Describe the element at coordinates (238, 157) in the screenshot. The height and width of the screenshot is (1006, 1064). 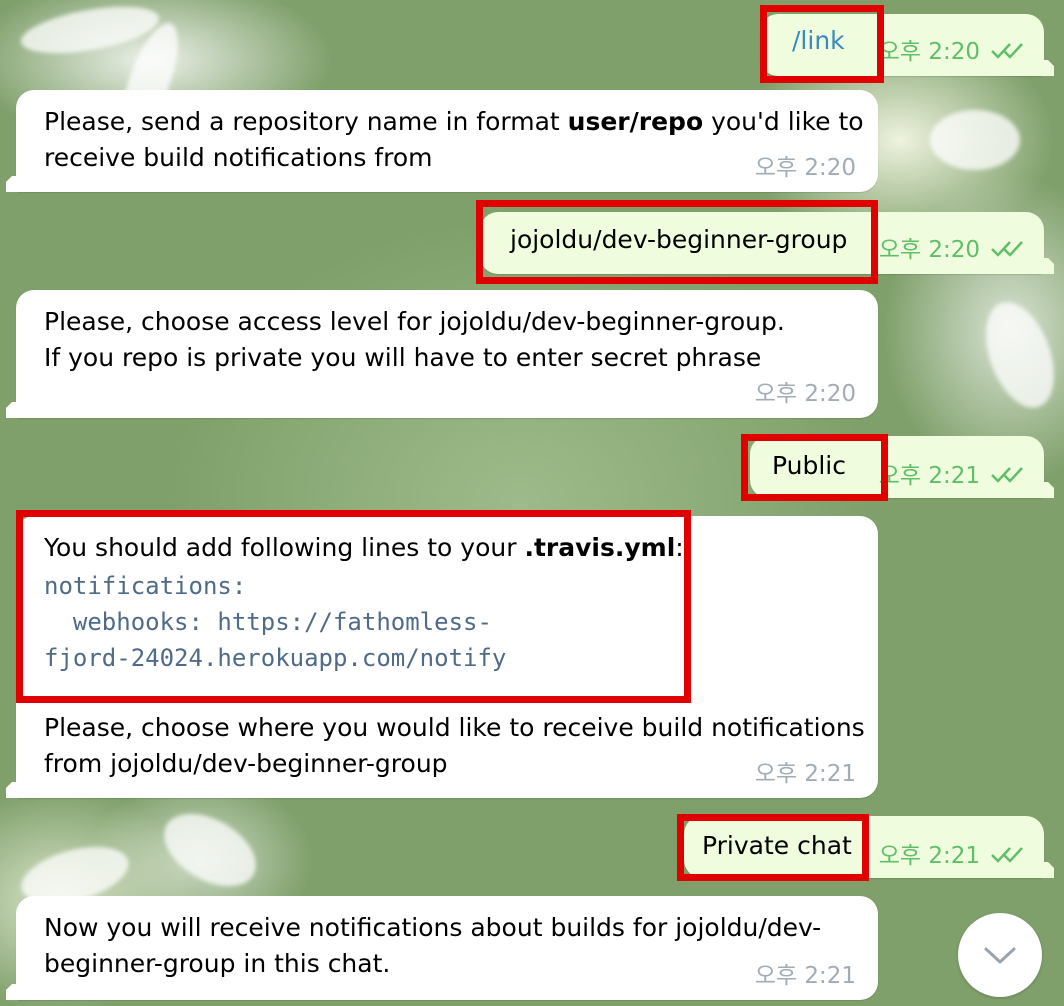
I see `message-text-part: receive build notifications from` at that location.